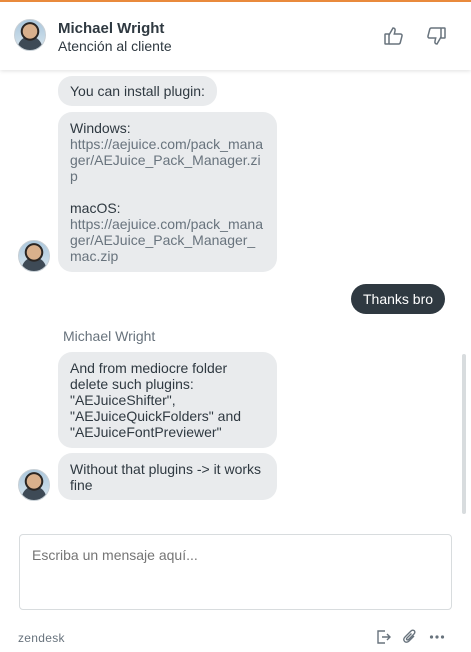 The width and height of the screenshot is (471, 652). What do you see at coordinates (437, 637) in the screenshot?
I see `more-icon` at bounding box center [437, 637].